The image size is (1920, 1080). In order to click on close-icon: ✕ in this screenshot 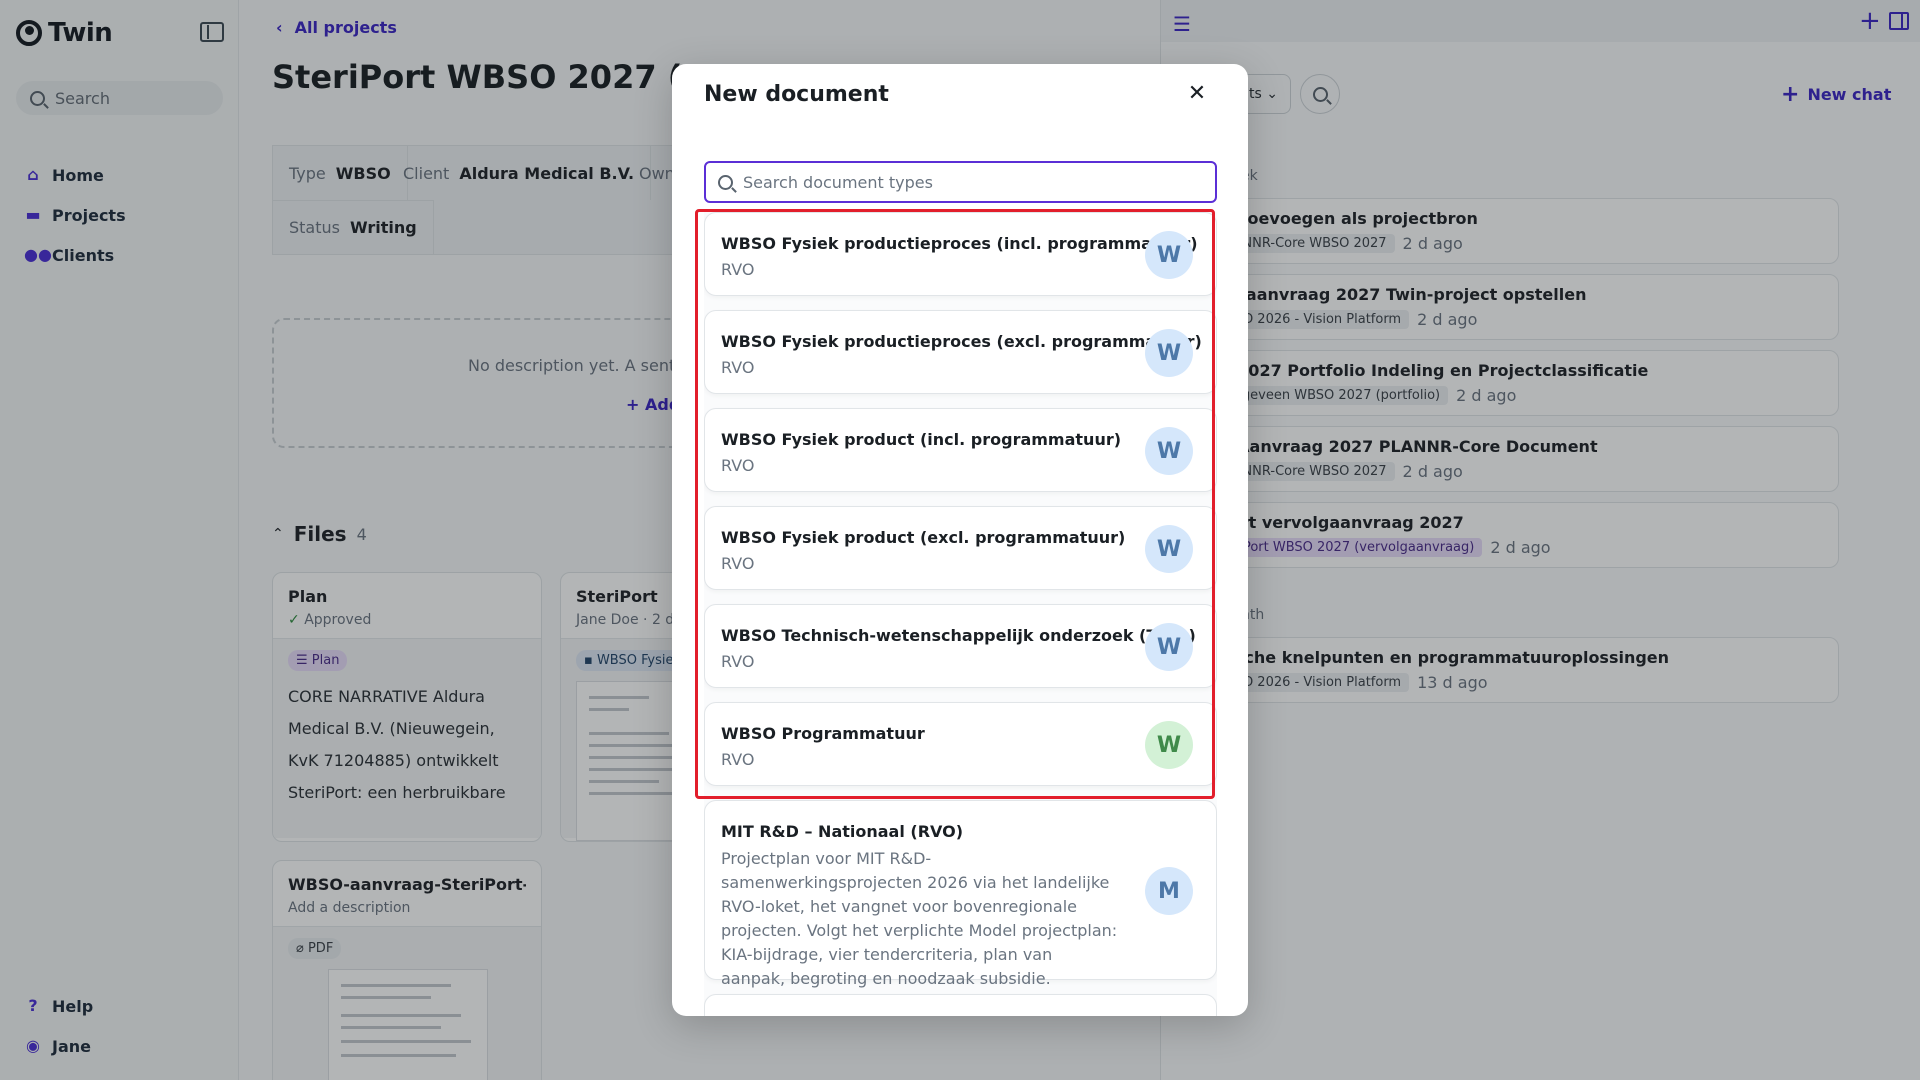, I will do `click(1197, 94)`.